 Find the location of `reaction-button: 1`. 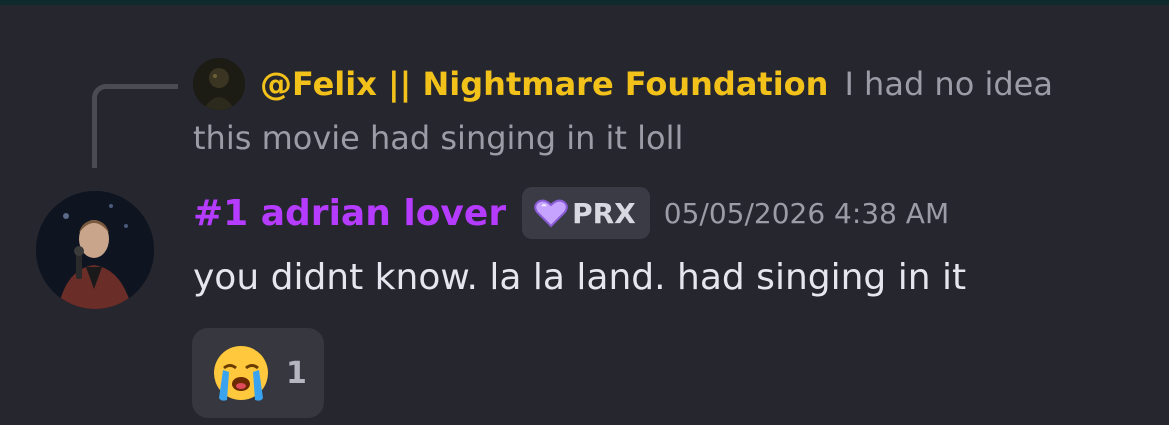

reaction-button: 1 is located at coordinates (258, 373).